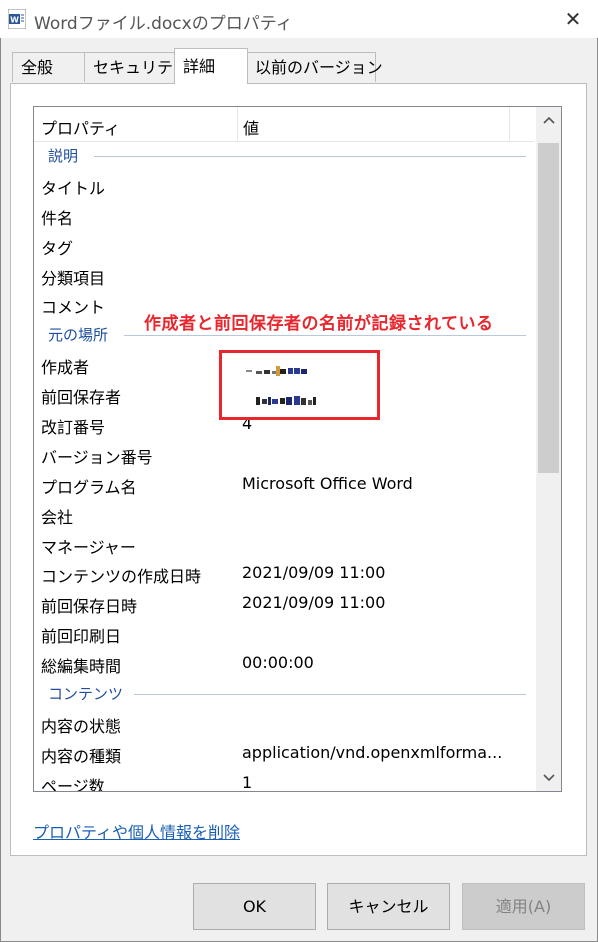 This screenshot has height=942, width=598. Describe the element at coordinates (254, 906) in the screenshot. I see `ok-button: OK` at that location.